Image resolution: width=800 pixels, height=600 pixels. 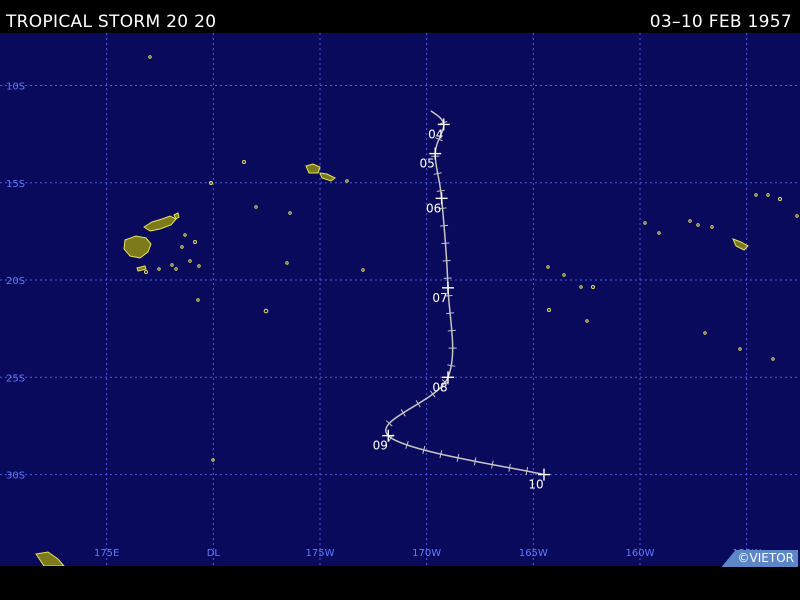 What do you see at coordinates (106, 553) in the screenshot?
I see `lon-tick-label: 175E` at bounding box center [106, 553].